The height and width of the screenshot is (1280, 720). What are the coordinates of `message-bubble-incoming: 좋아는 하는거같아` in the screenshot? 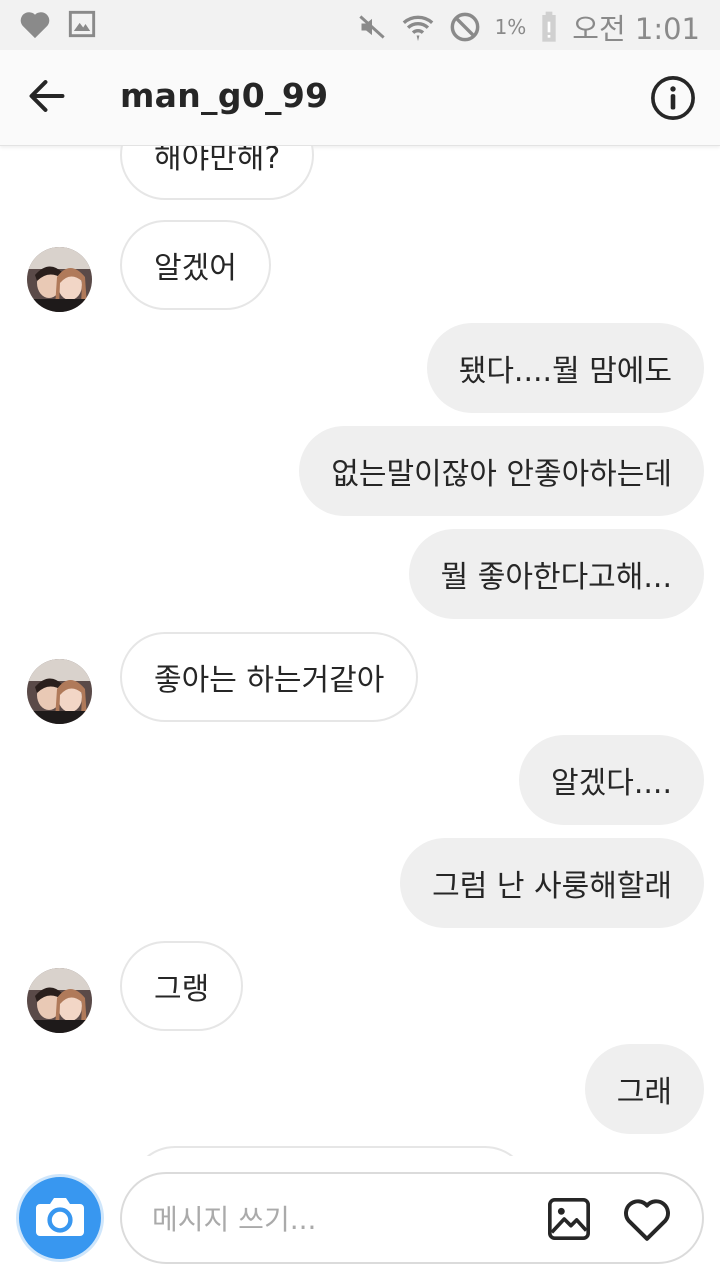 It's located at (269, 677).